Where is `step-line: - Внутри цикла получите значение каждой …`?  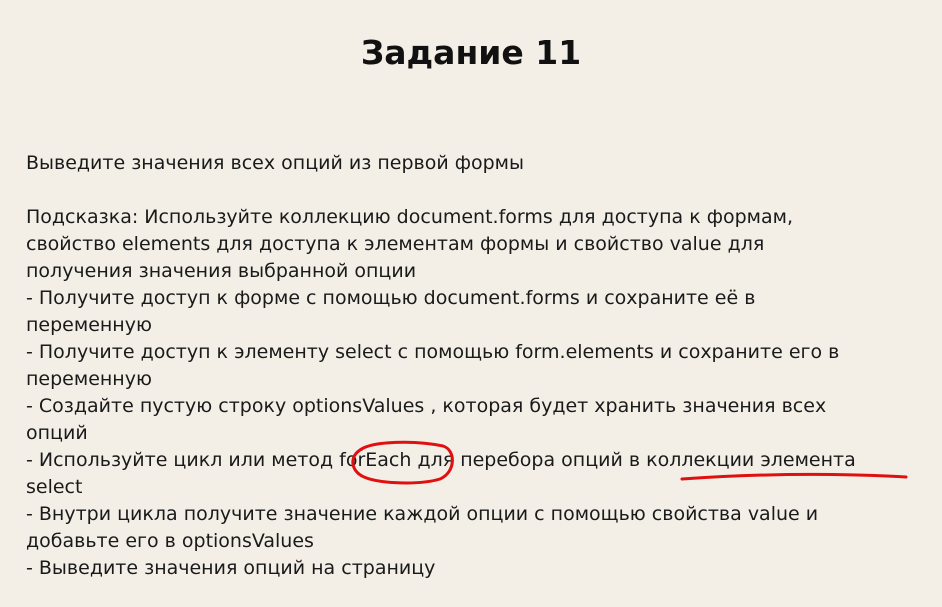
step-line: - Внутри цикла получите значение каждой … is located at coordinates (422, 514).